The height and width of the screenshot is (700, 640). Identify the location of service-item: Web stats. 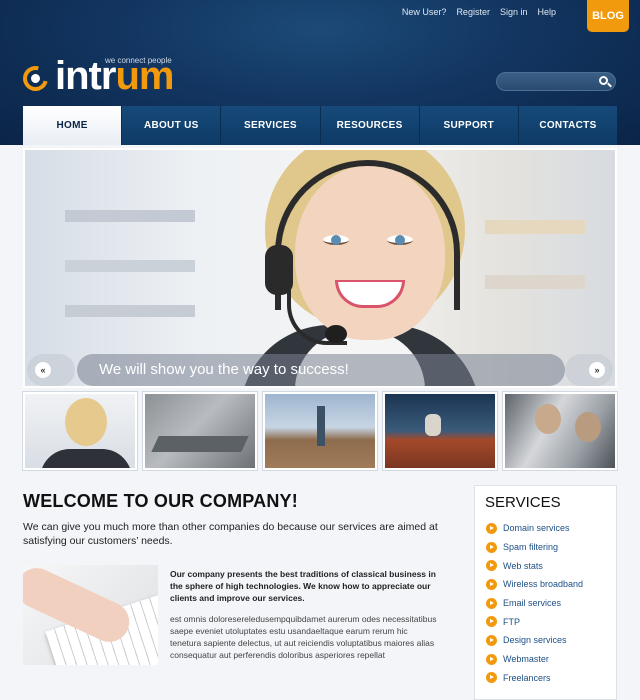
(534, 565).